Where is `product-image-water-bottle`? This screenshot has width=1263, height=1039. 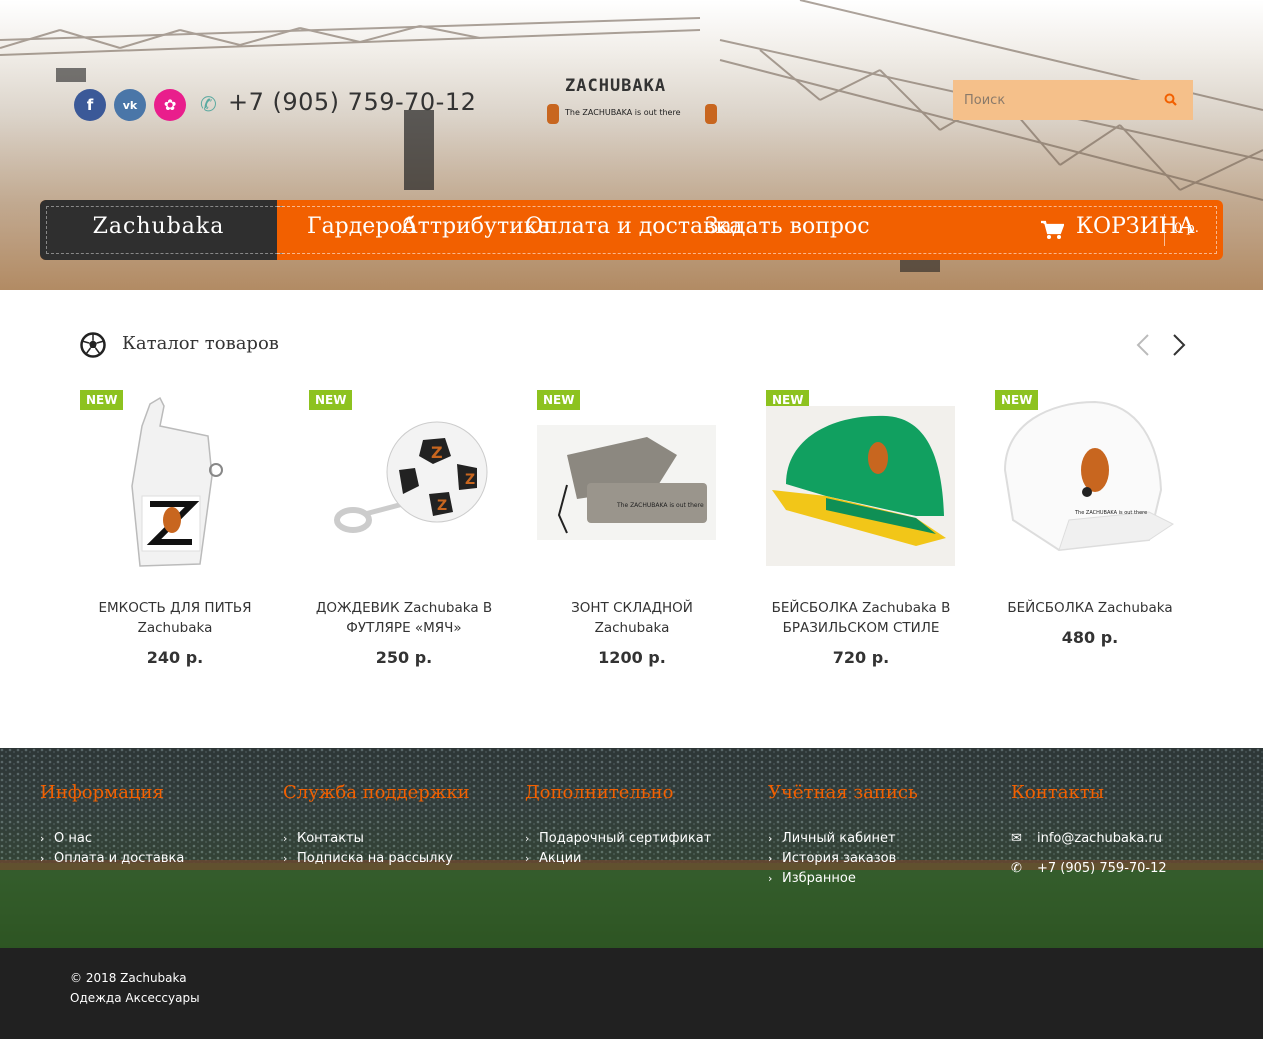
product-image-water-bottle is located at coordinates (175, 485).